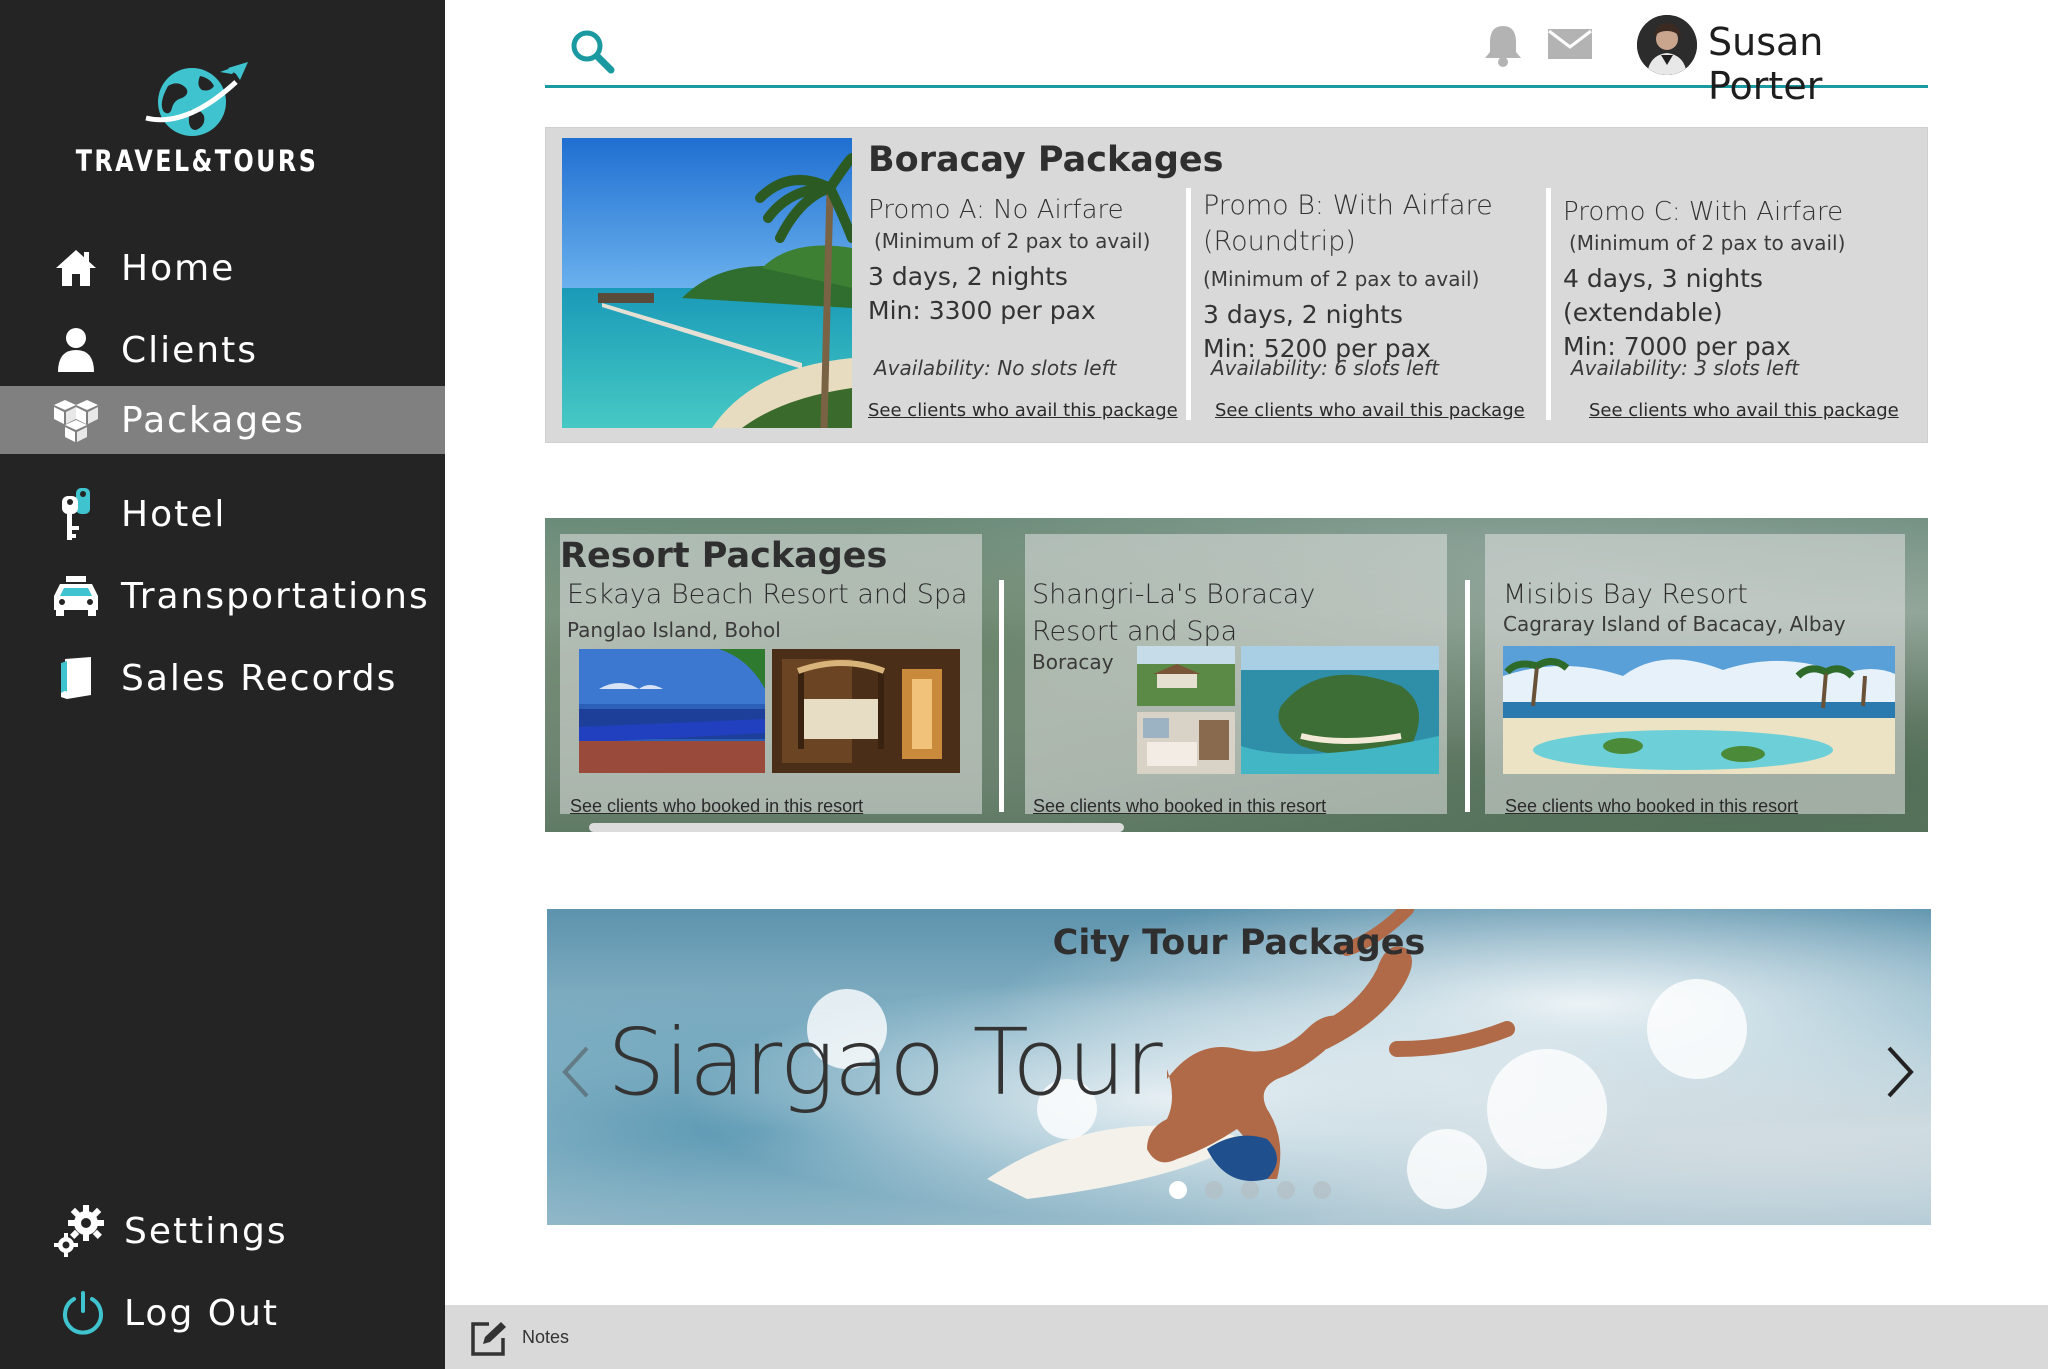 This screenshot has width=2048, height=1369. Describe the element at coordinates (275, 596) in the screenshot. I see `sidebar-item-label: Transportations` at that location.